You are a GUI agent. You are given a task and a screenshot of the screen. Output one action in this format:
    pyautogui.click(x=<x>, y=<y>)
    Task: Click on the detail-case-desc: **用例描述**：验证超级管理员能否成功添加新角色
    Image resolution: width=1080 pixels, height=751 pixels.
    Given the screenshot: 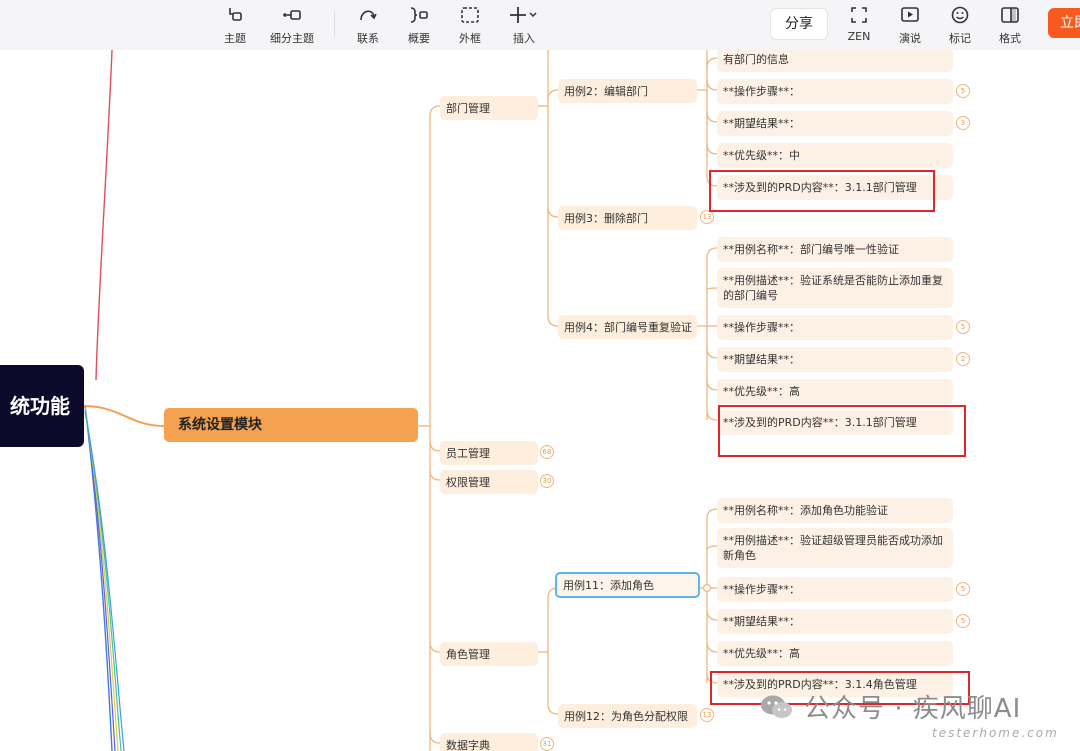 What is the action you would take?
    pyautogui.click(x=835, y=548)
    